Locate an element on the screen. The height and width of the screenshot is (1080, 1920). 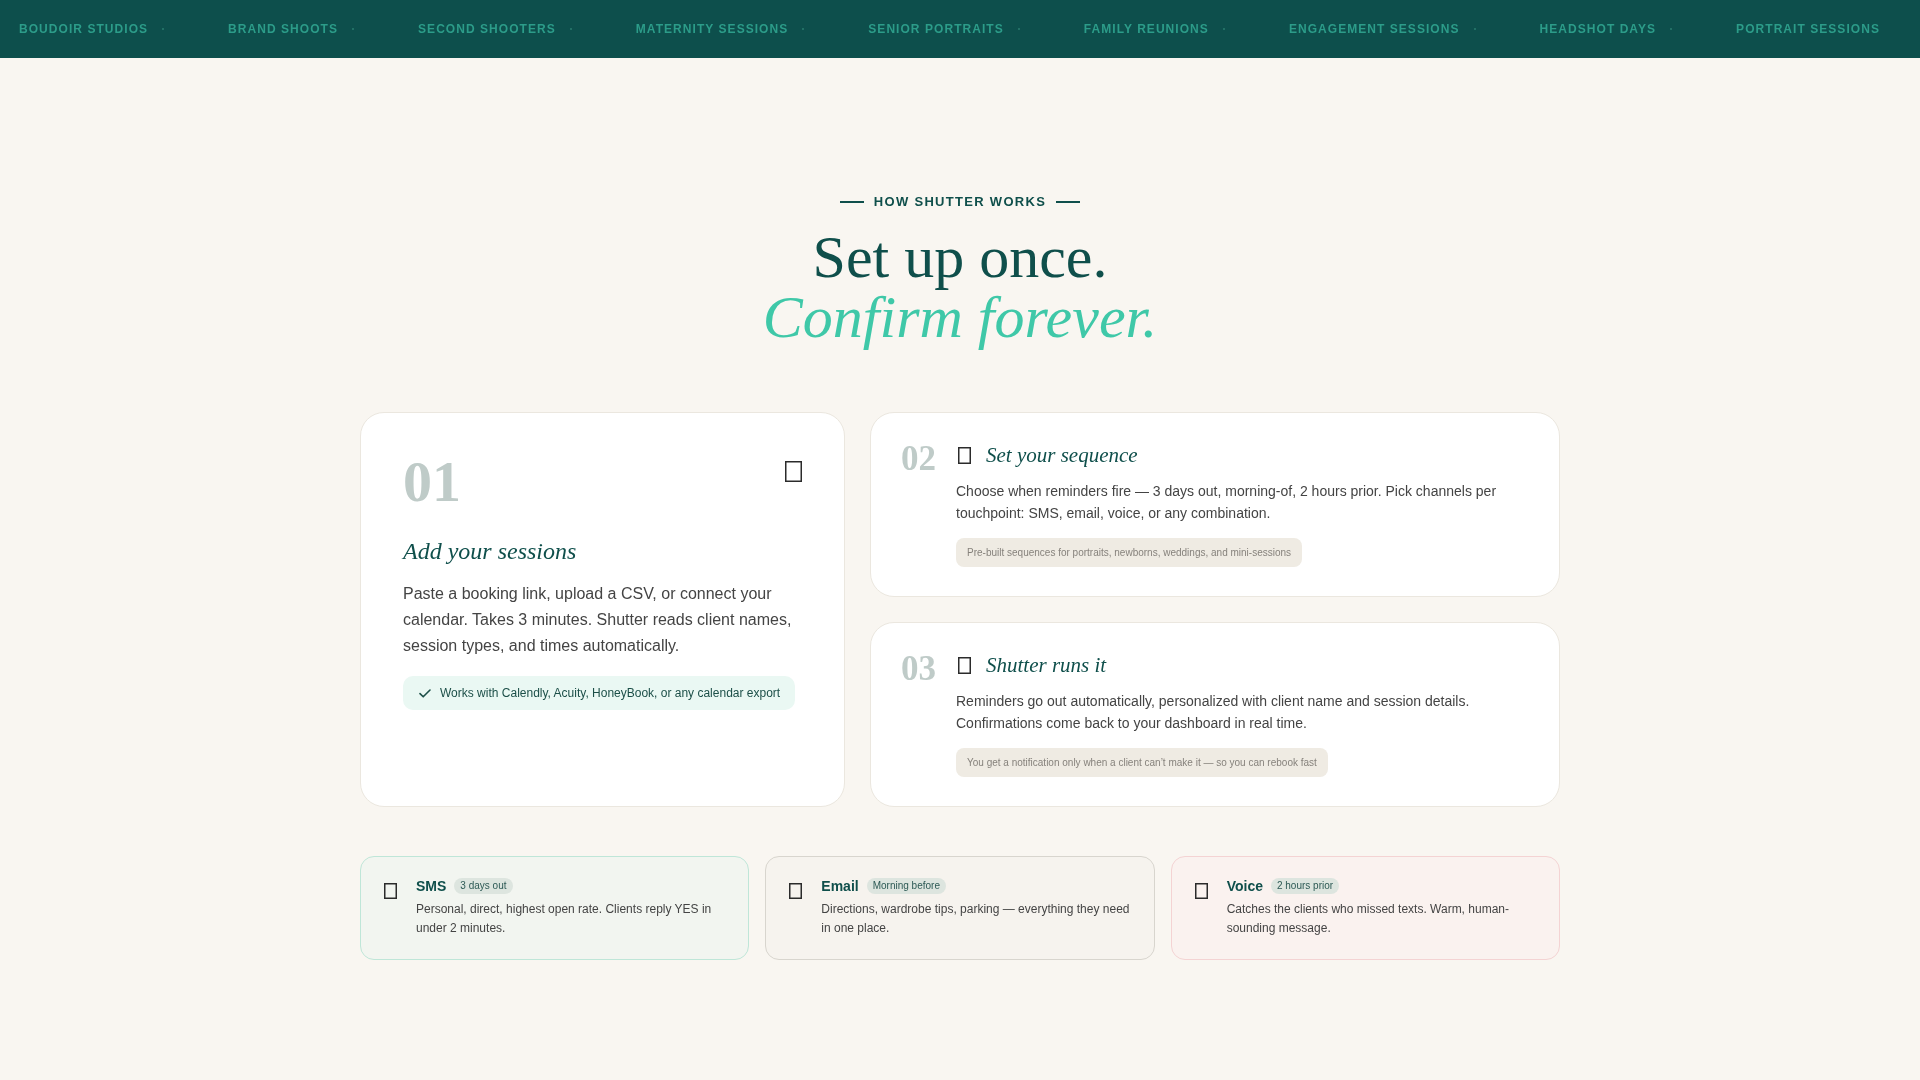
nav-link: SENIOR PORTRAITS is located at coordinates (936, 29).